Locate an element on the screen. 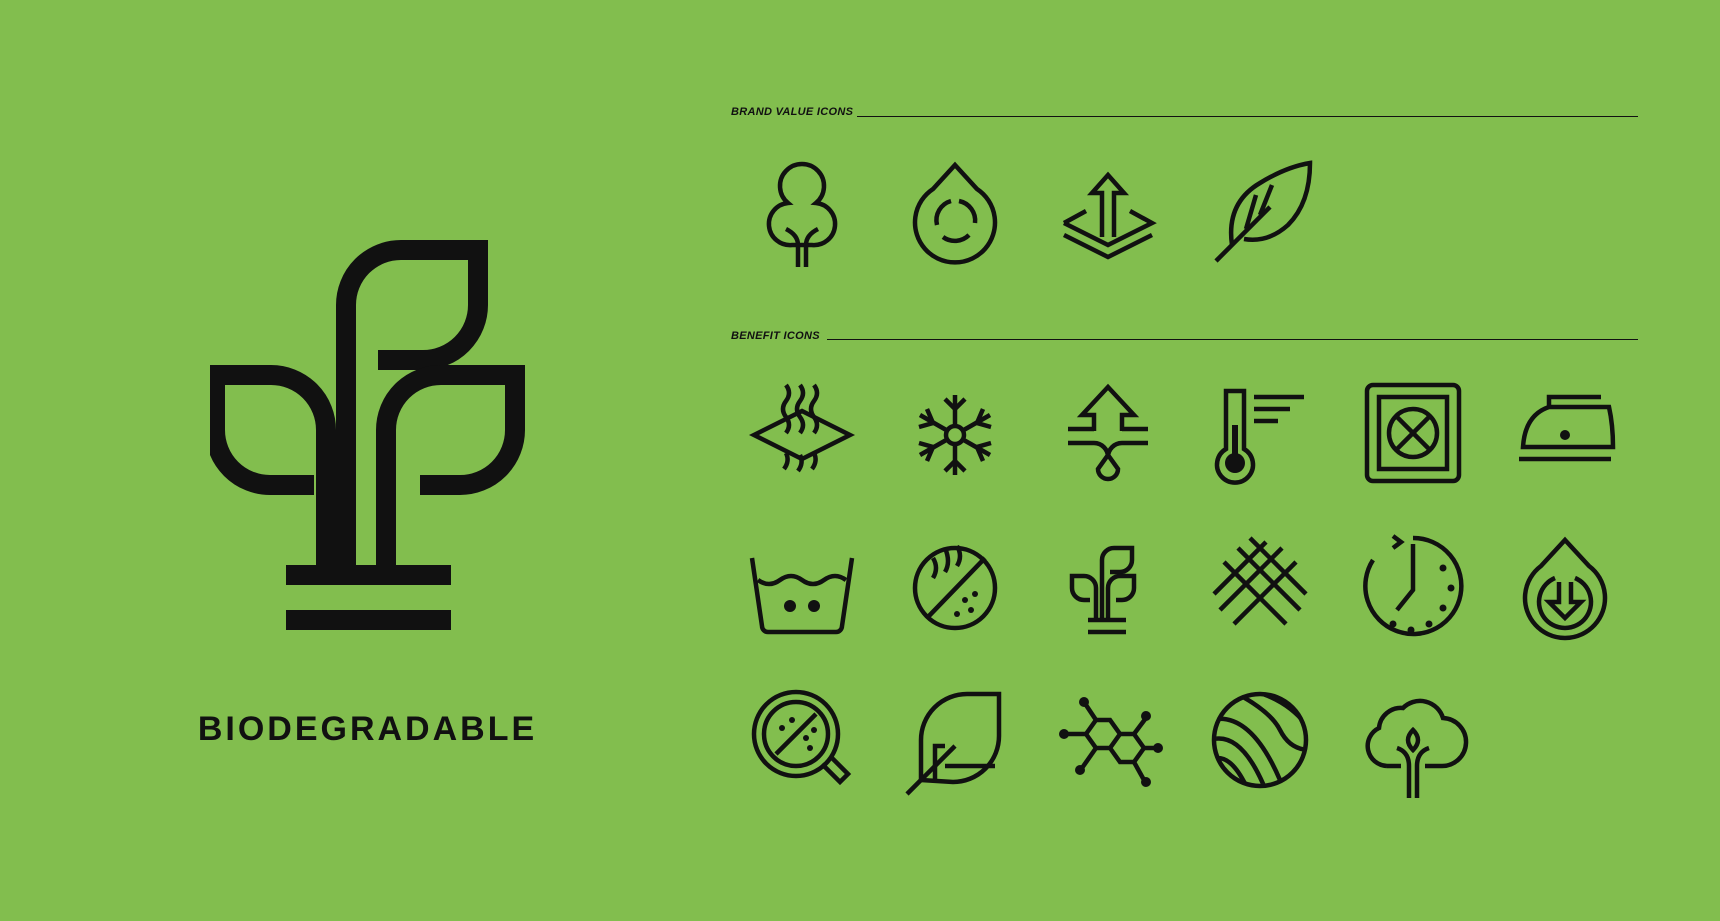 The height and width of the screenshot is (921, 1720). biodegradable-sprout-icon is located at coordinates (367, 435).